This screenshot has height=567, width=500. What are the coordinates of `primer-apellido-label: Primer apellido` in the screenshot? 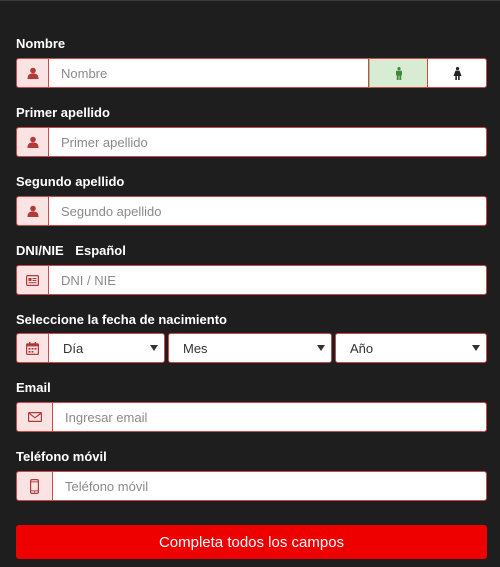 It's located at (63, 112).